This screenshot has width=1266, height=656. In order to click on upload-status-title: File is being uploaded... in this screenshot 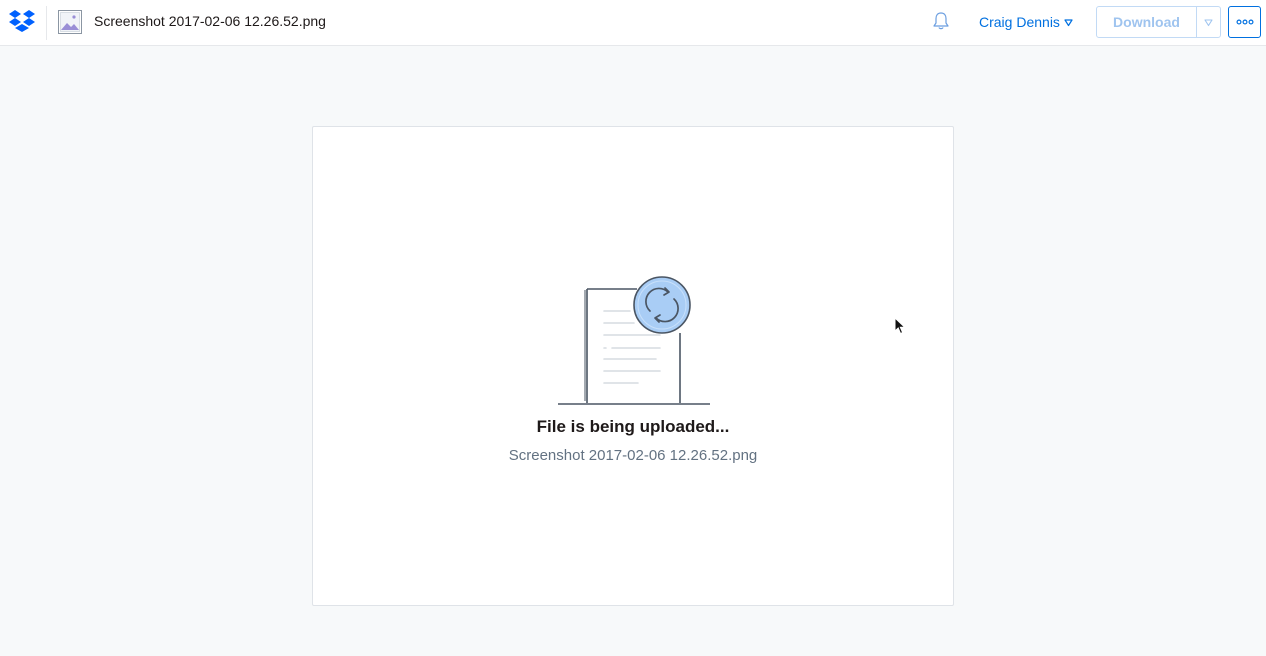, I will do `click(633, 426)`.